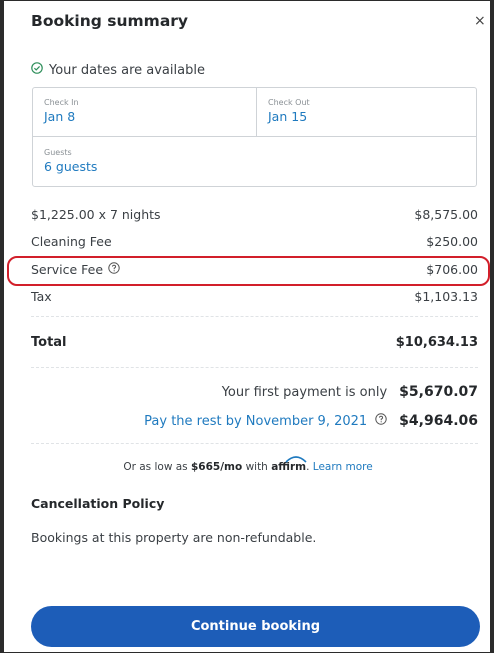 This screenshot has height=655, width=496. I want to click on guests-field: Guests 6 guests, so click(70, 161).